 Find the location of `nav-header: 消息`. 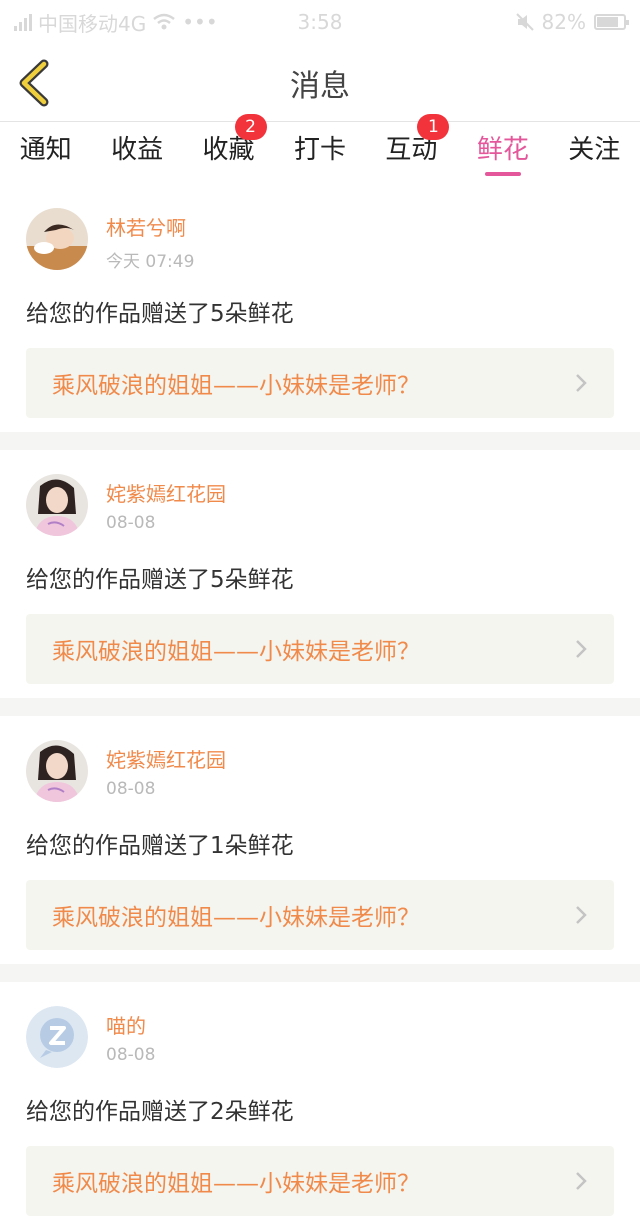

nav-header: 消息 is located at coordinates (320, 83).